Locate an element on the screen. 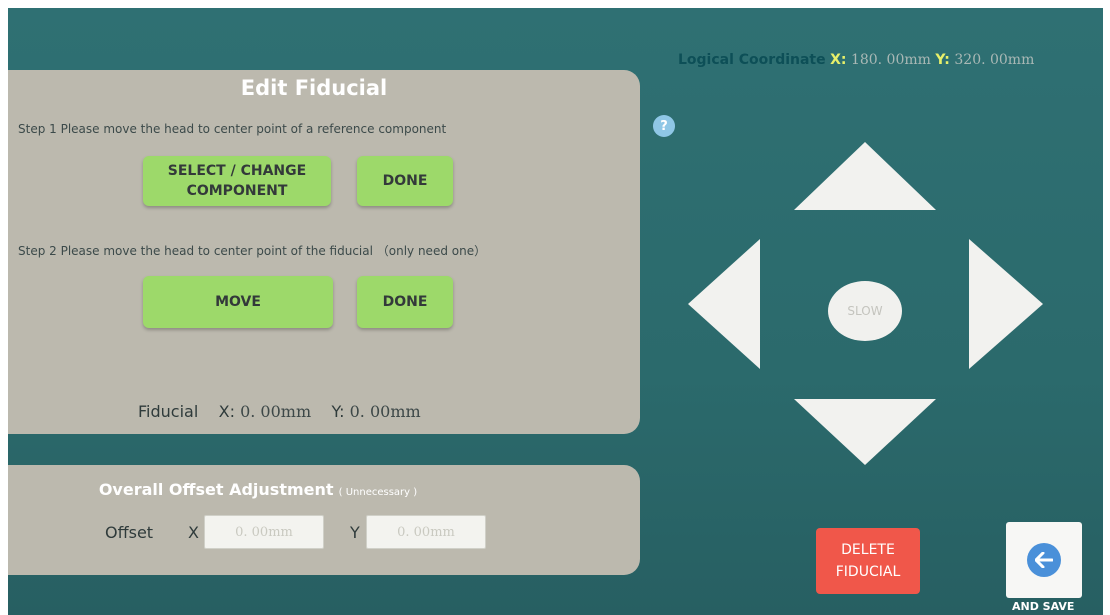  panel-title: Edit Fiducial is located at coordinates (314, 88).